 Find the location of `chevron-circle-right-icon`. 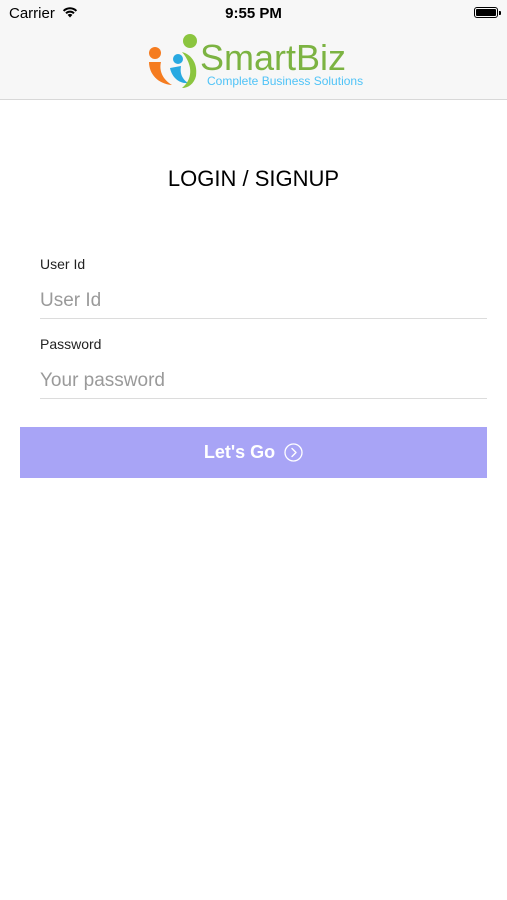

chevron-circle-right-icon is located at coordinates (293, 452).